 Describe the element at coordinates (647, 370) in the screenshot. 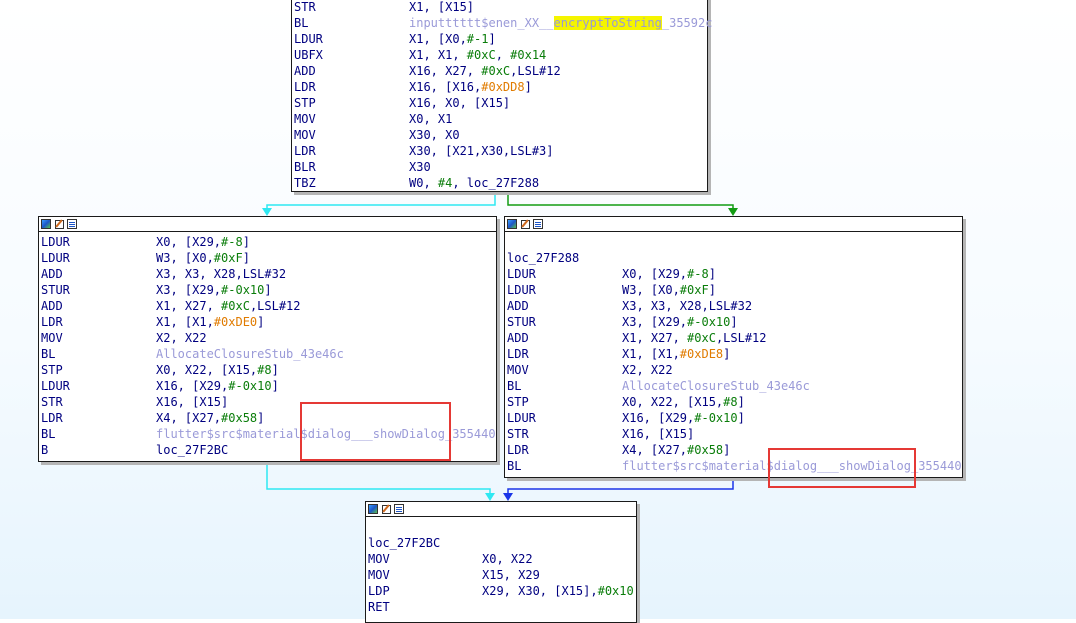

I see `operand: X2, X22` at that location.